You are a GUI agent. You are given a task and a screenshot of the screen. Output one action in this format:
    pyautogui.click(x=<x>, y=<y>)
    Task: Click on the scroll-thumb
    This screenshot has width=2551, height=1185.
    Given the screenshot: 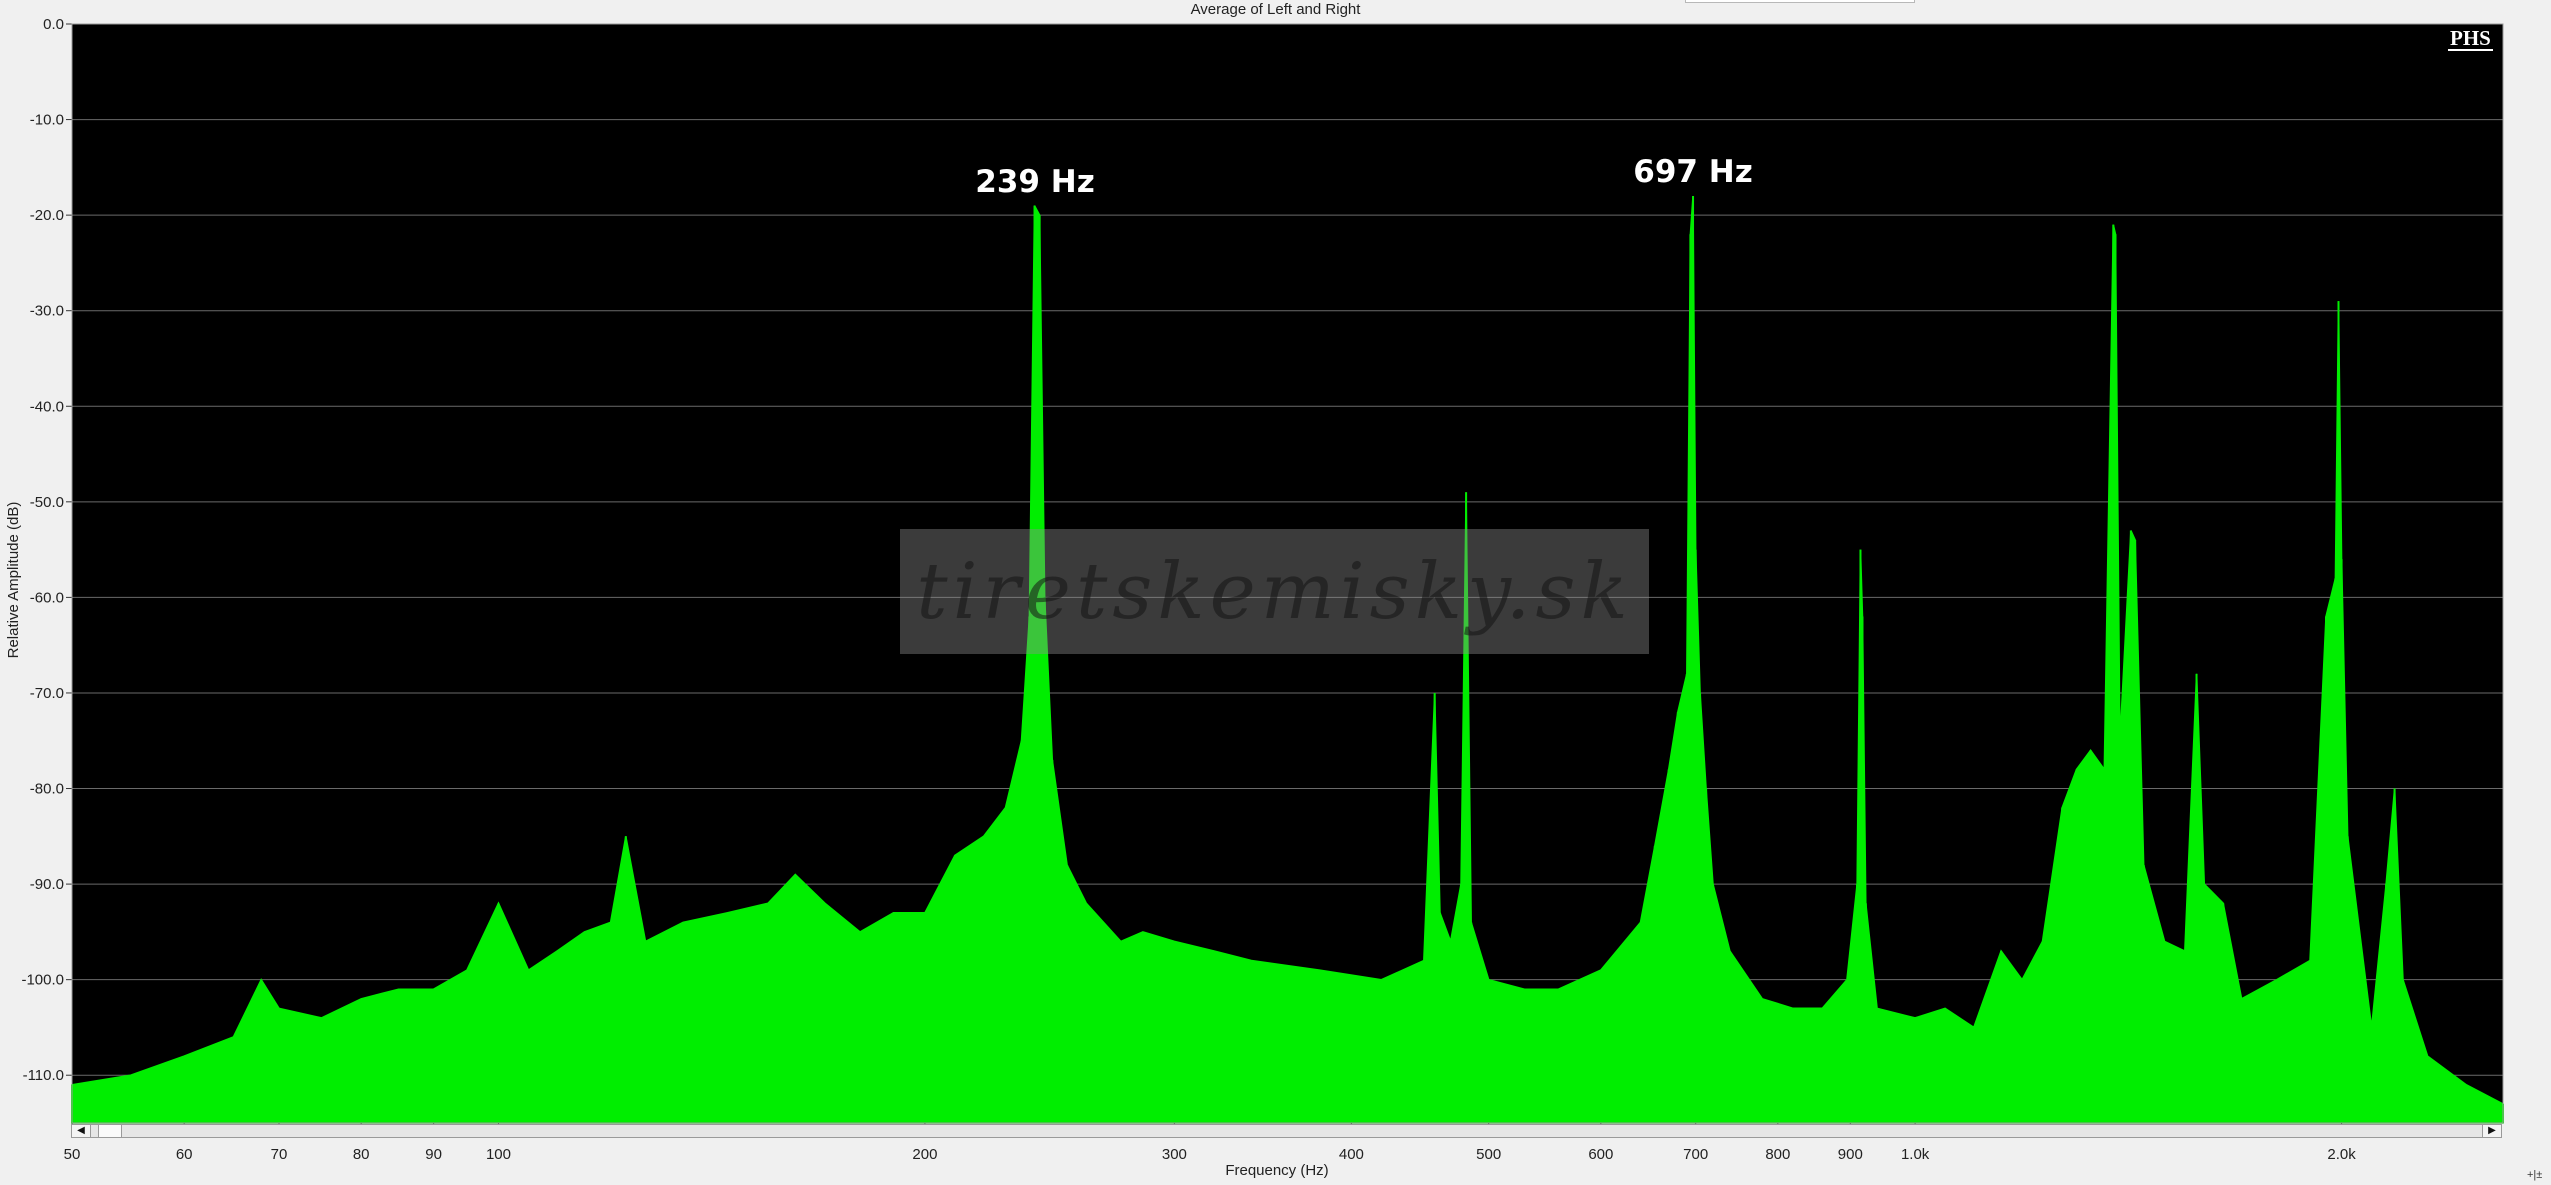 What is the action you would take?
    pyautogui.click(x=110, y=1131)
    